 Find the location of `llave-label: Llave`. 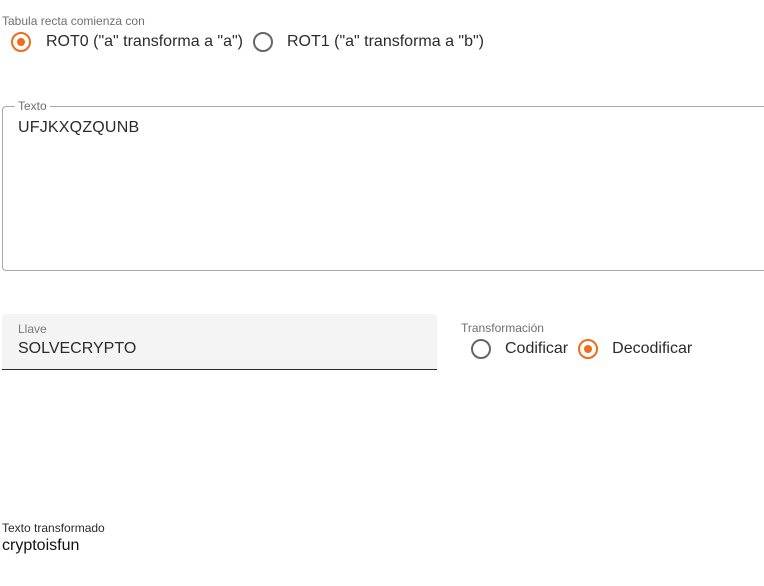

llave-label: Llave is located at coordinates (32, 329).